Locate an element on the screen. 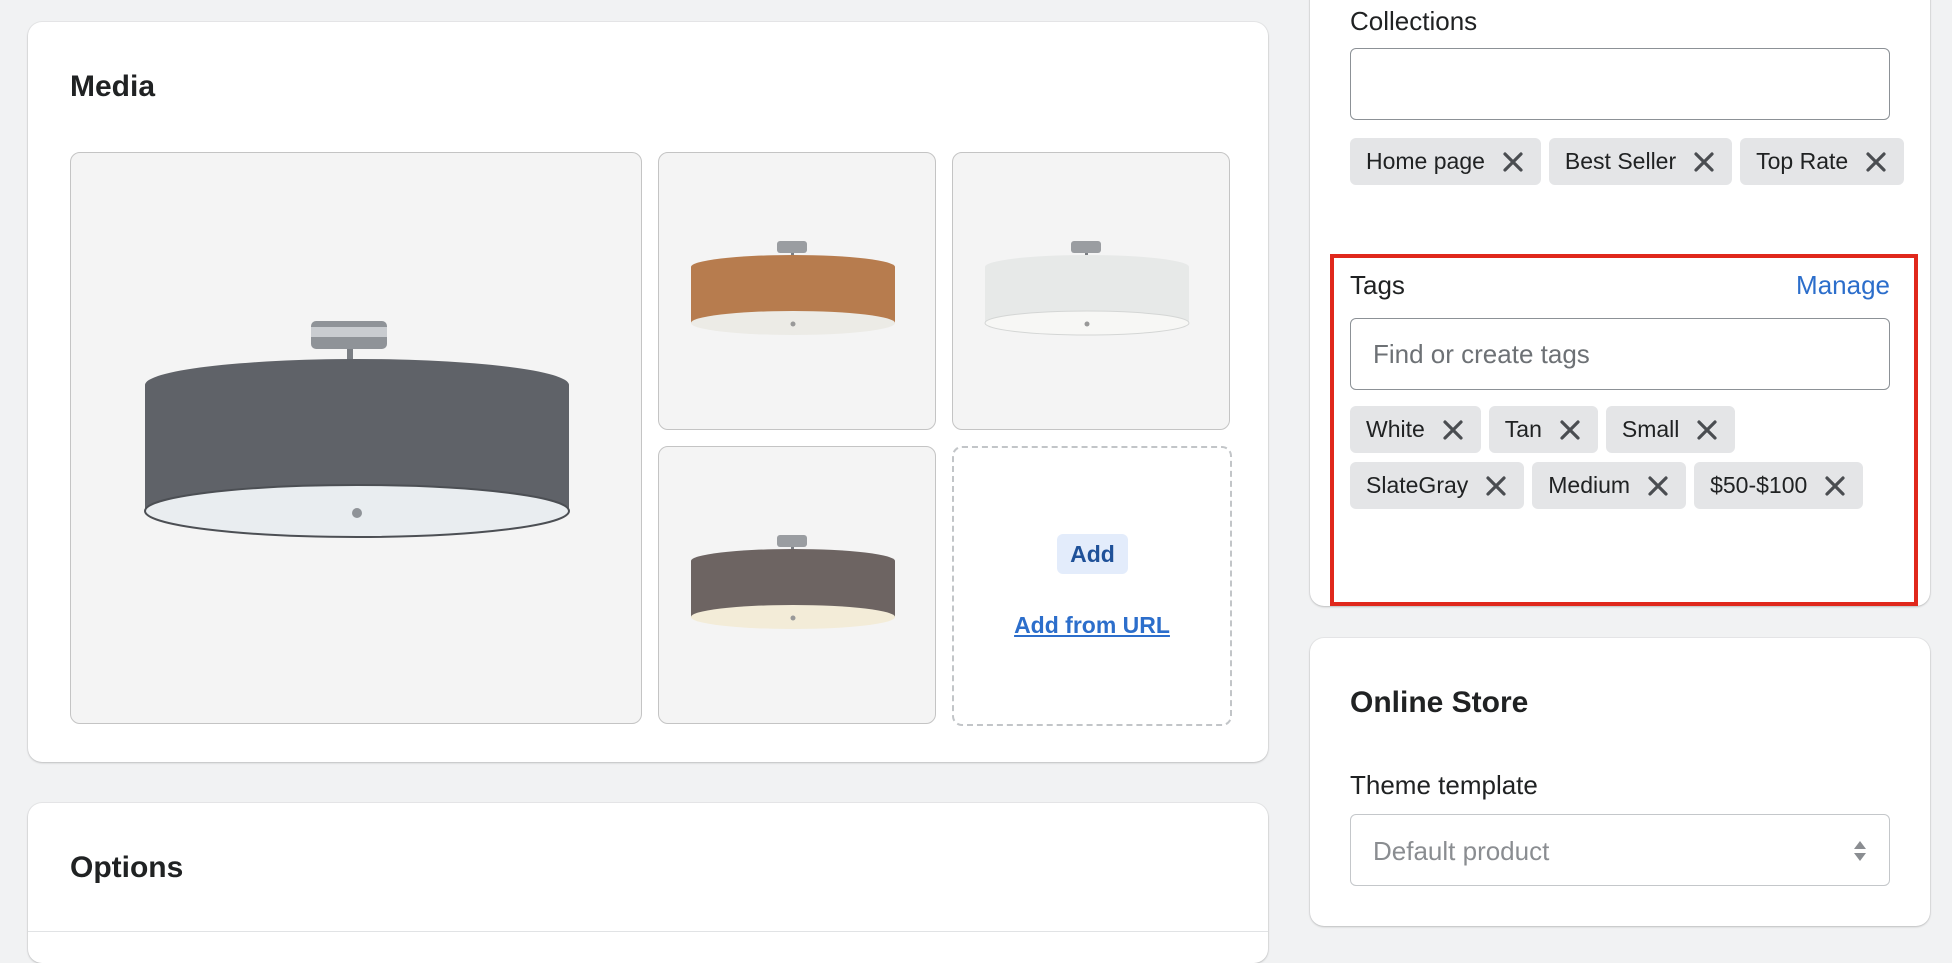  manage-tags-link: Manage is located at coordinates (1843, 285).